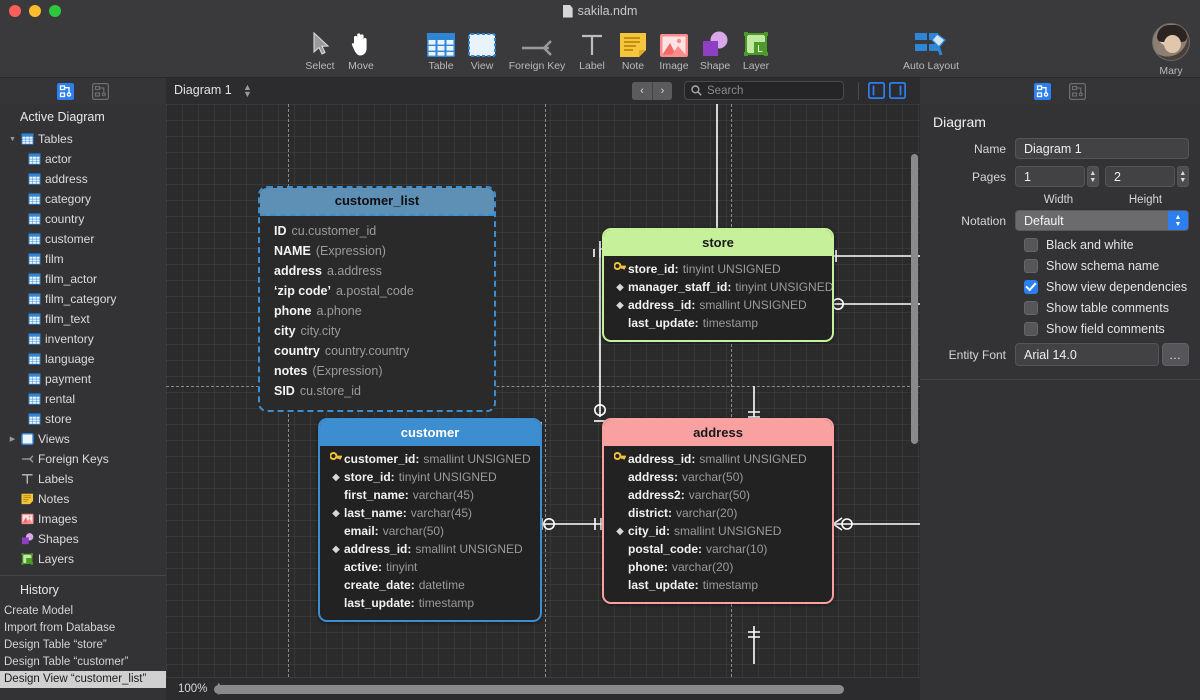 The width and height of the screenshot is (1200, 700). What do you see at coordinates (100, 91) in the screenshot?
I see `model-navigator-icon` at bounding box center [100, 91].